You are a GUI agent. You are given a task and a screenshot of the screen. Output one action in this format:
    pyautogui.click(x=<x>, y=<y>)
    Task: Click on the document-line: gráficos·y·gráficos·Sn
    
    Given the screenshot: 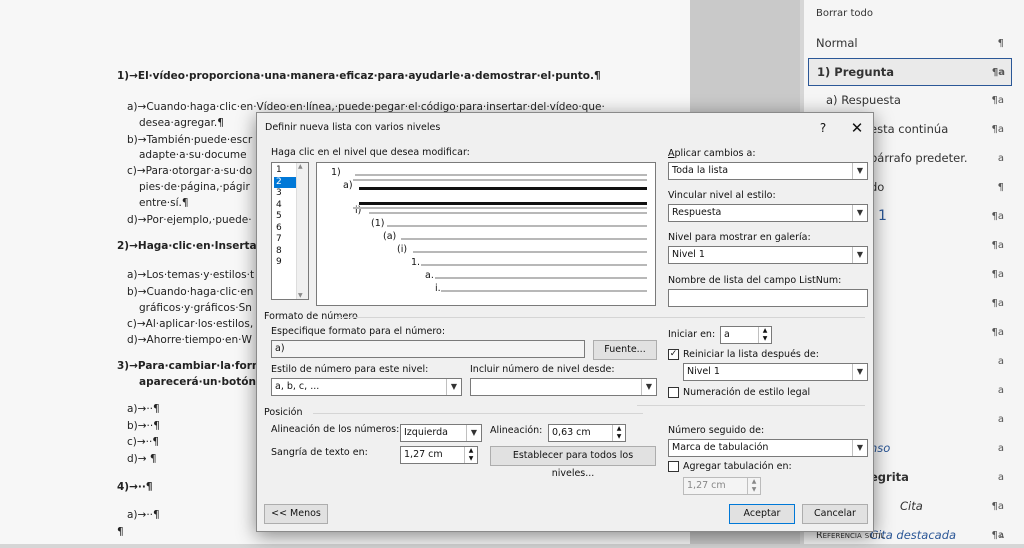 What is the action you would take?
    pyautogui.click(x=195, y=308)
    